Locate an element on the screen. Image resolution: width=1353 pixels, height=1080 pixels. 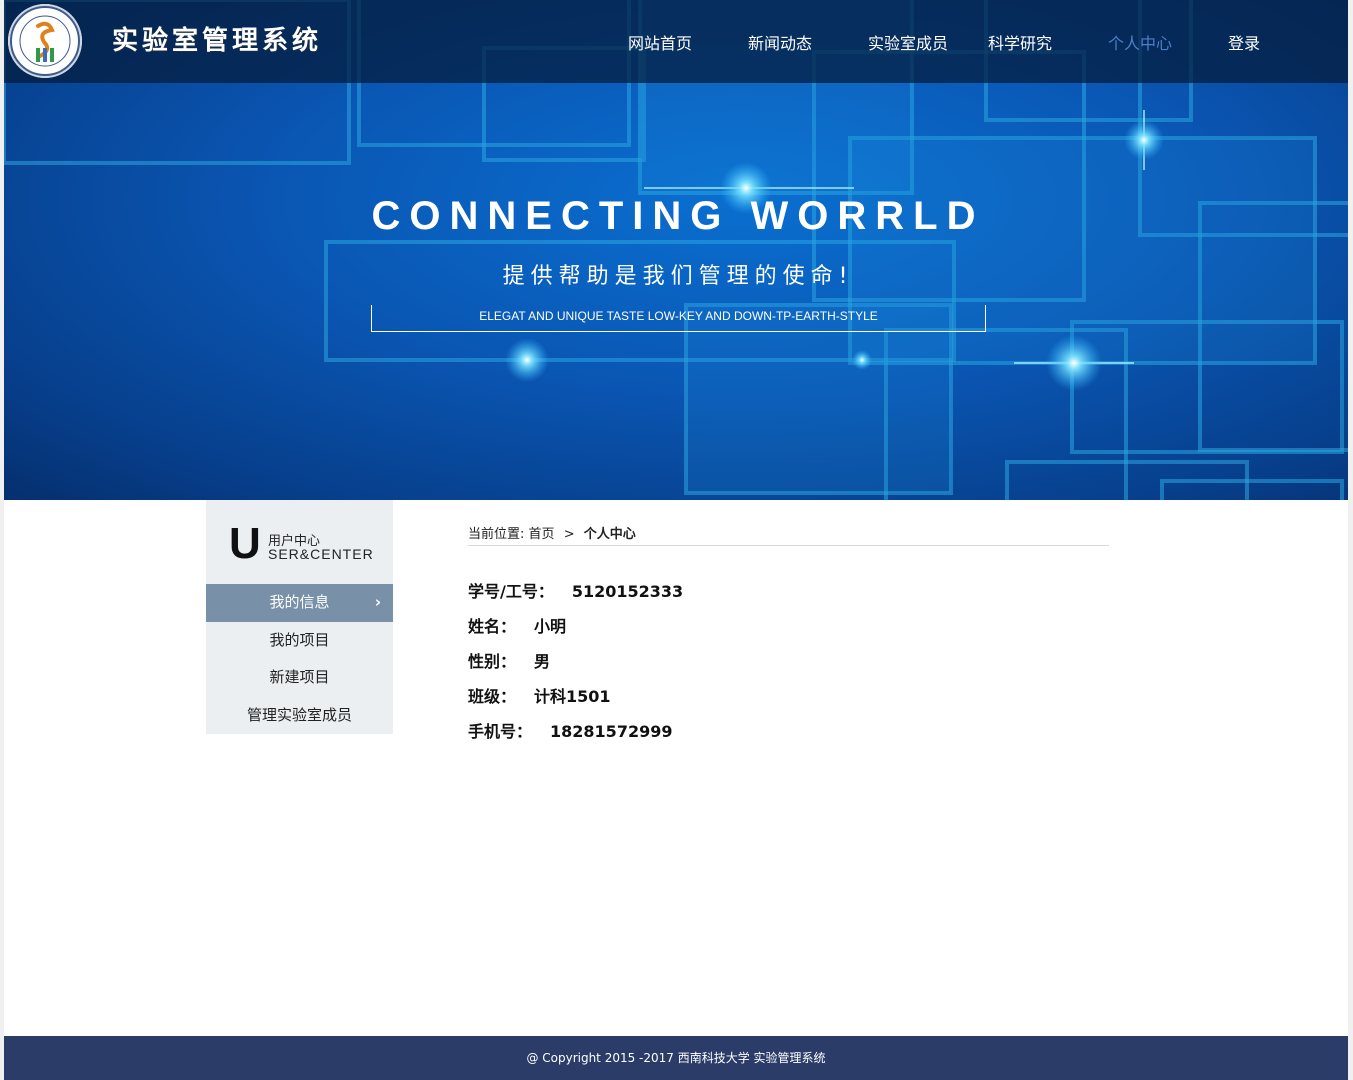
hero-title: CONNECTING WORRLD is located at coordinates (678, 216).